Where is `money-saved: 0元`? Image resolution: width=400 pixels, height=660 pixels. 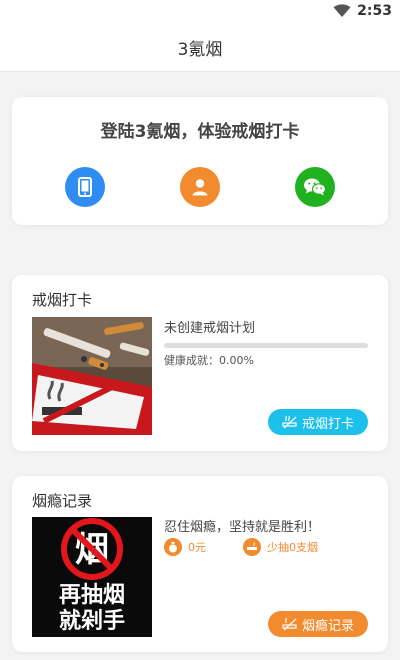 money-saved: 0元 is located at coordinates (185, 547).